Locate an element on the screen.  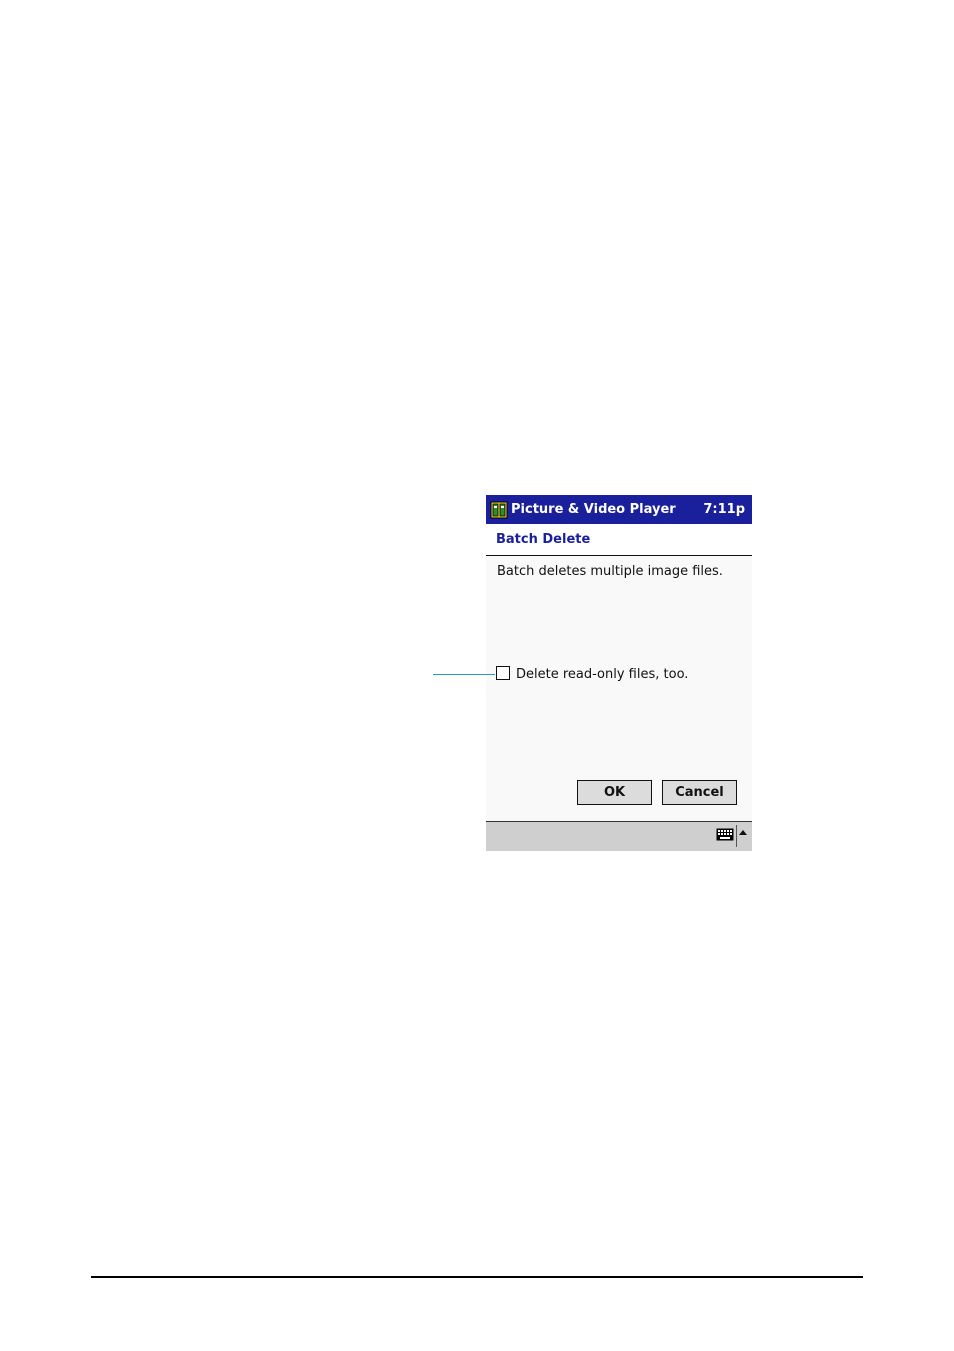
delete-readonly-checkbox is located at coordinates (503, 673).